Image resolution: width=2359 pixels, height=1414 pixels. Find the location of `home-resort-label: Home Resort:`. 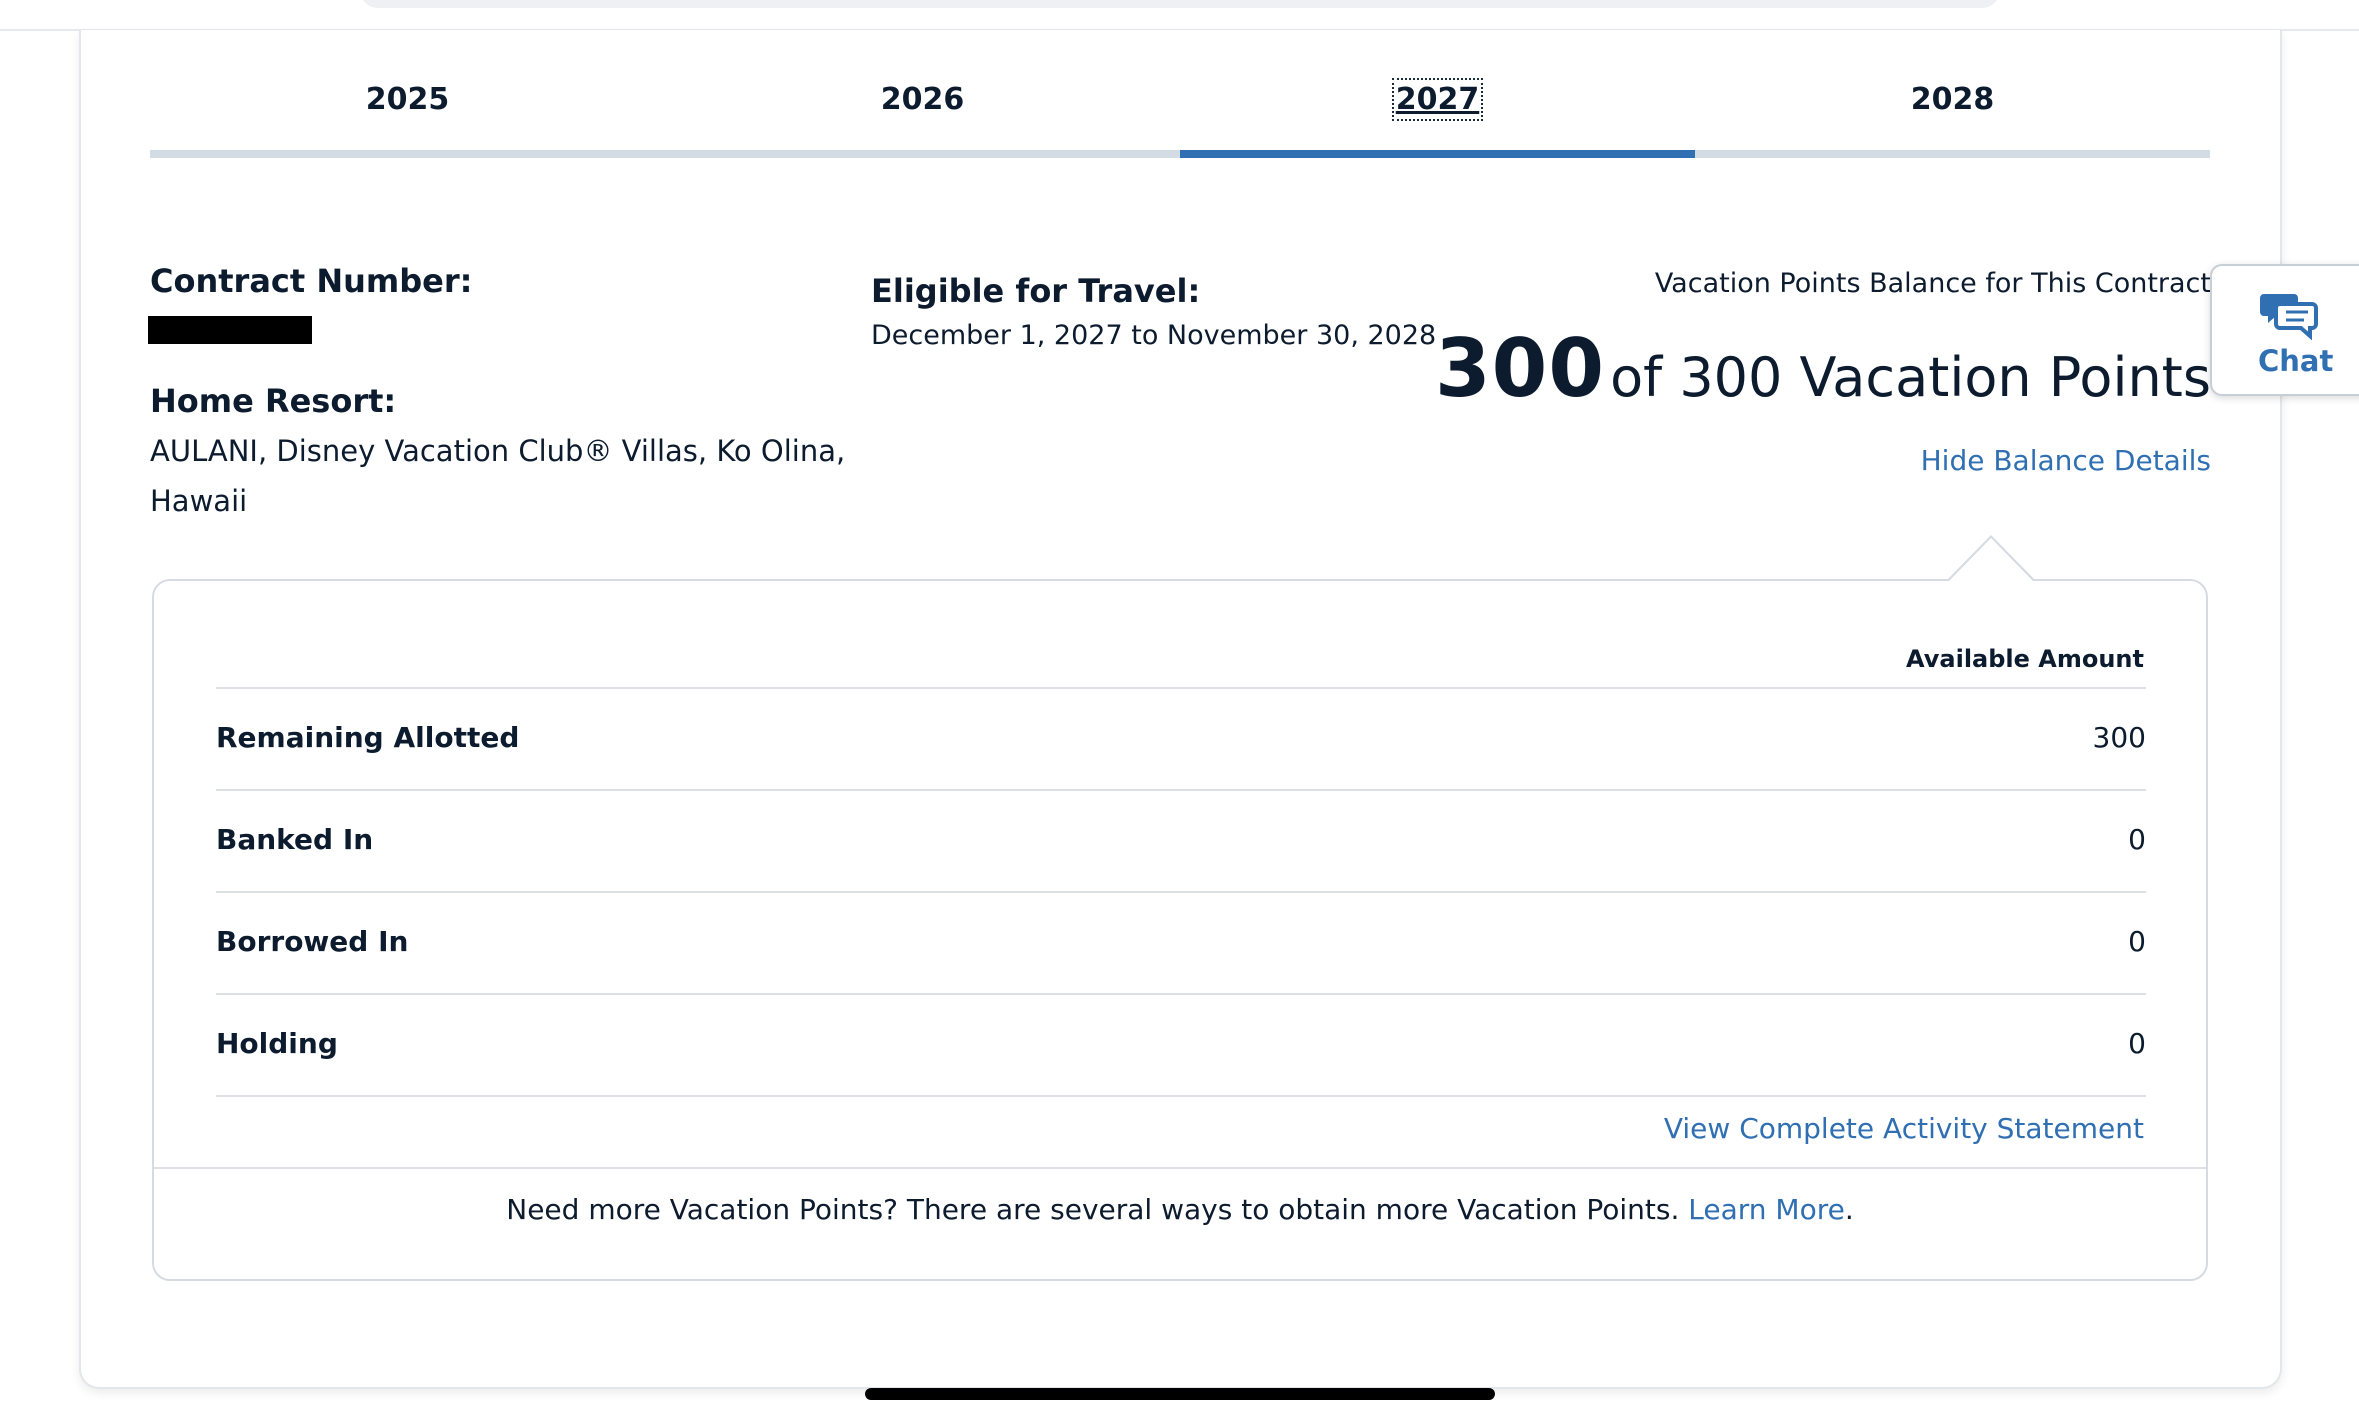

home-resort-label: Home Resort: is located at coordinates (273, 401).